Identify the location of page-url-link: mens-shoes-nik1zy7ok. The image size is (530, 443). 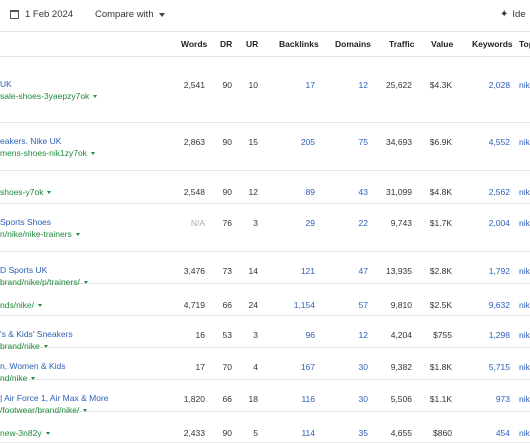
(47, 153).